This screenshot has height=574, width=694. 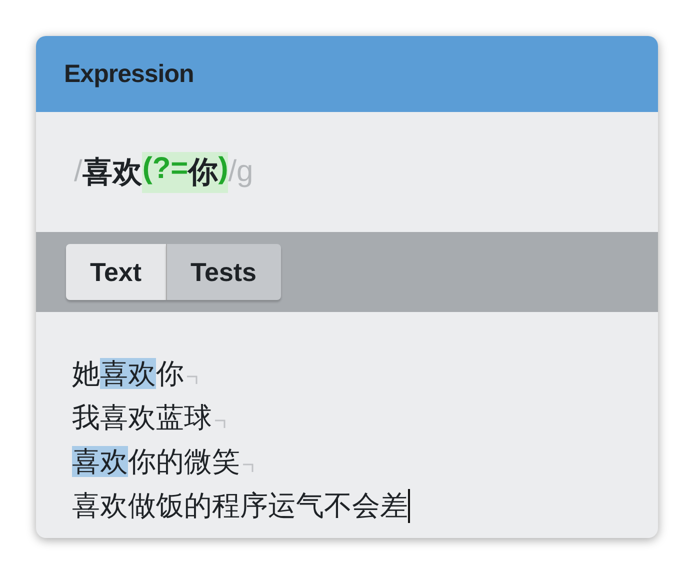 I want to click on expression-token: 喜欢, so click(x=112, y=172).